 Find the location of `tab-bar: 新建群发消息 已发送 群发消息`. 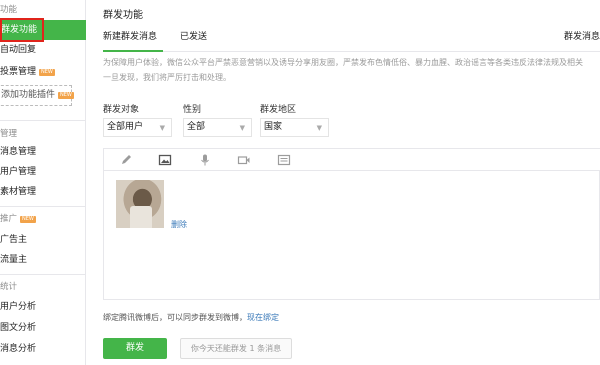

tab-bar: 新建群发消息 已发送 群发消息 is located at coordinates (351, 39).